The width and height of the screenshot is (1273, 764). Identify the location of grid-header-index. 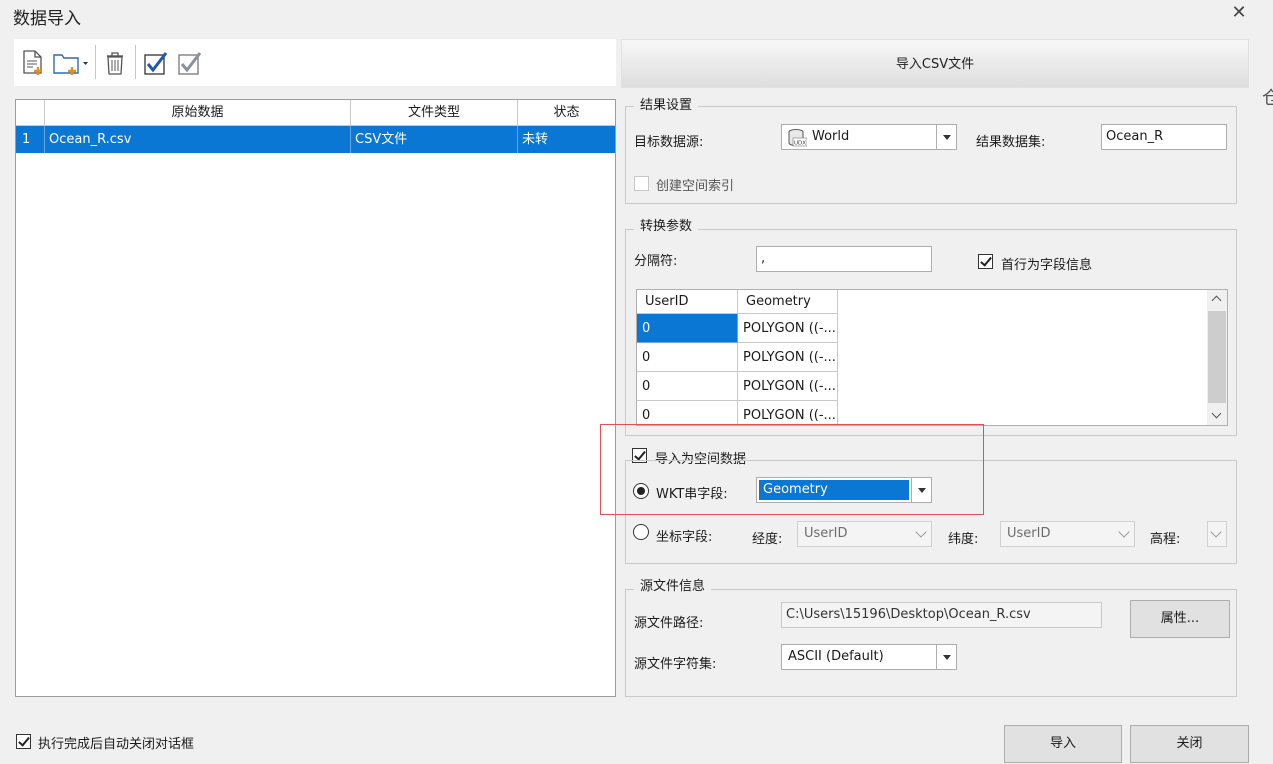
(30, 113).